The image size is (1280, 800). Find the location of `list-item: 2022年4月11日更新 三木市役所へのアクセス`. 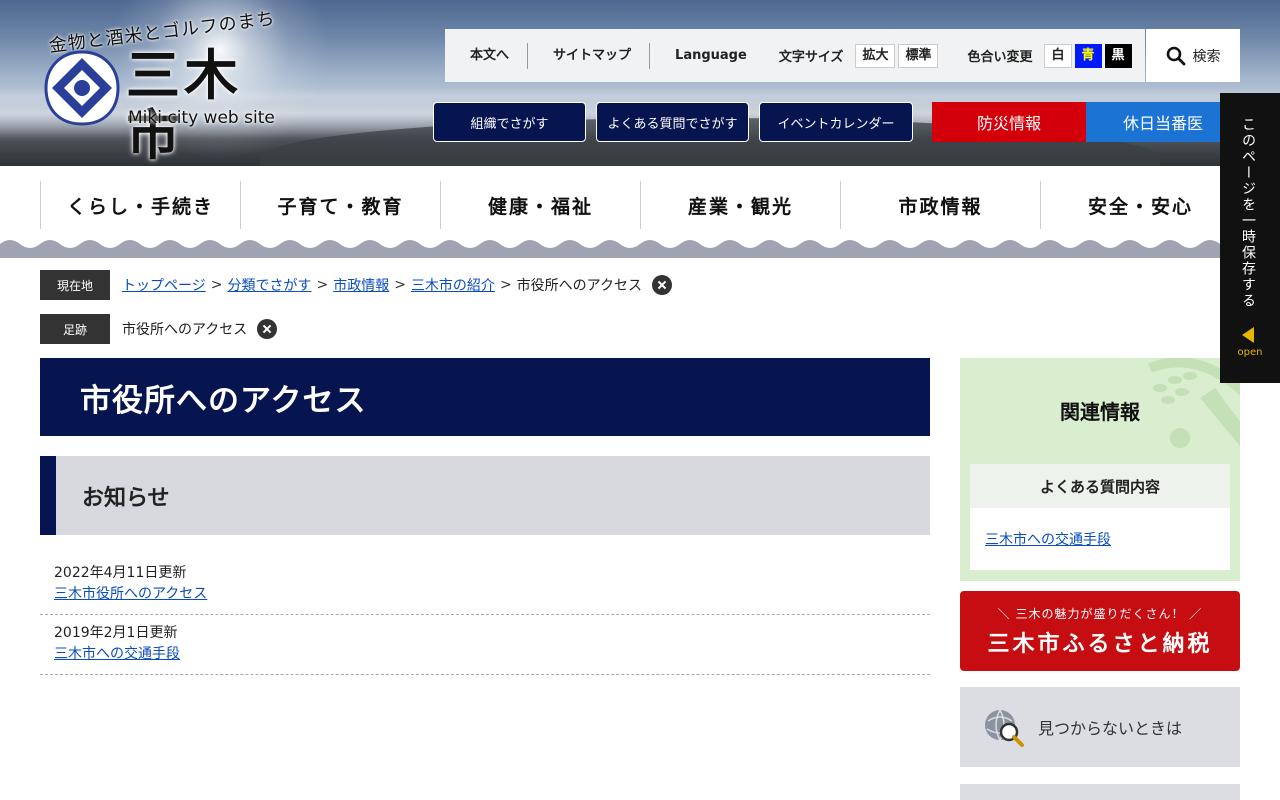

list-item: 2022年4月11日更新 三木市役所へのアクセス is located at coordinates (485, 585).